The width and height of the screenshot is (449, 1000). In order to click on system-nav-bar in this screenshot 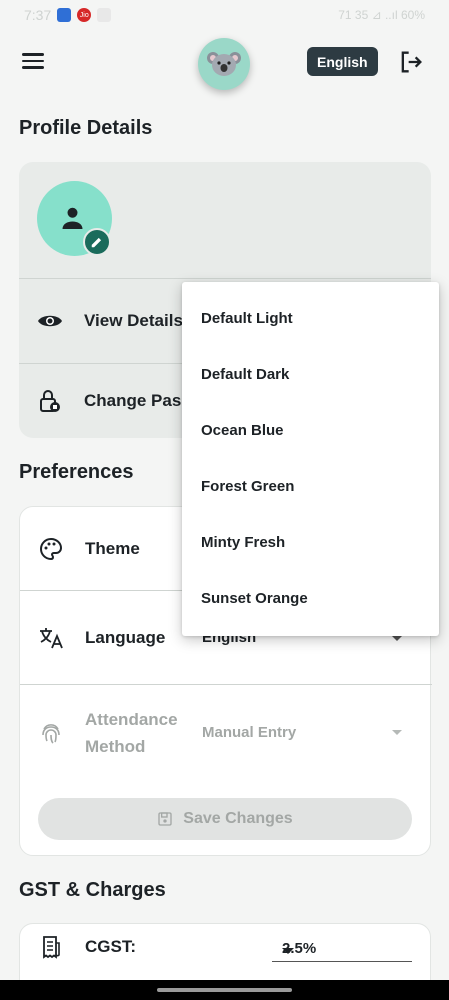, I will do `click(224, 990)`.